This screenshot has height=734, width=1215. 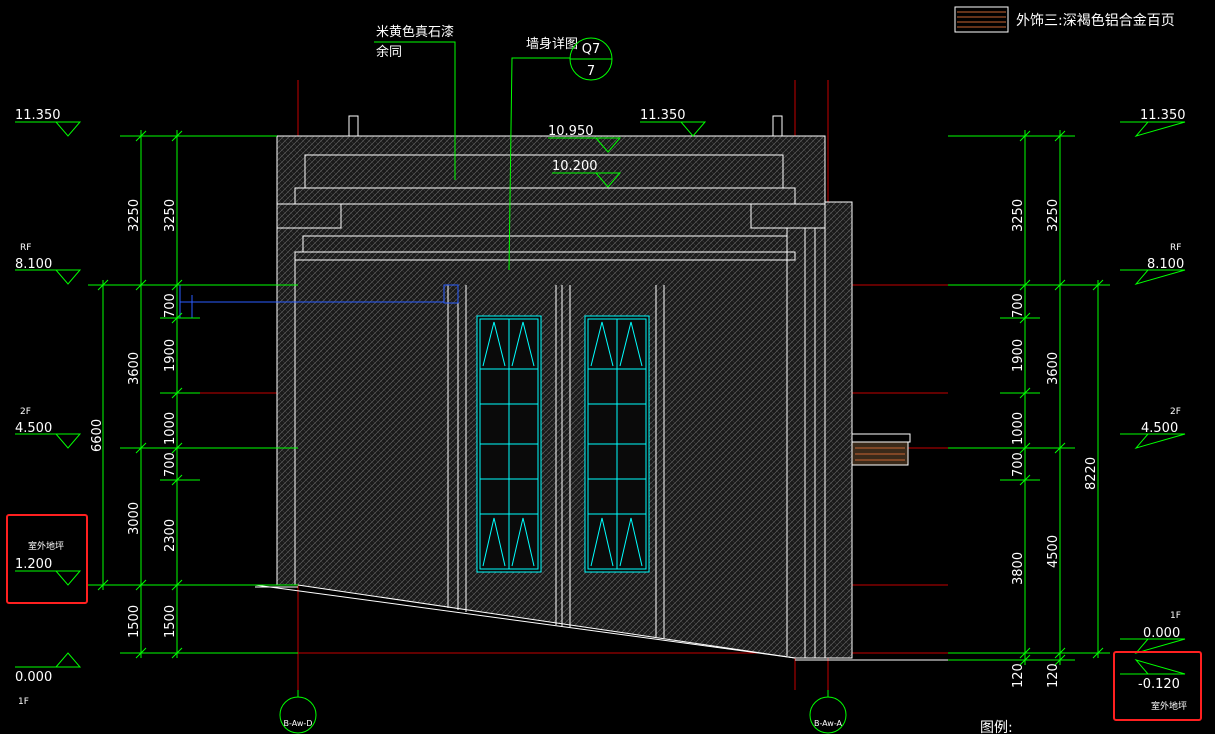 What do you see at coordinates (134, 621) in the screenshot?
I see `dim-left-outer-4: 1500` at bounding box center [134, 621].